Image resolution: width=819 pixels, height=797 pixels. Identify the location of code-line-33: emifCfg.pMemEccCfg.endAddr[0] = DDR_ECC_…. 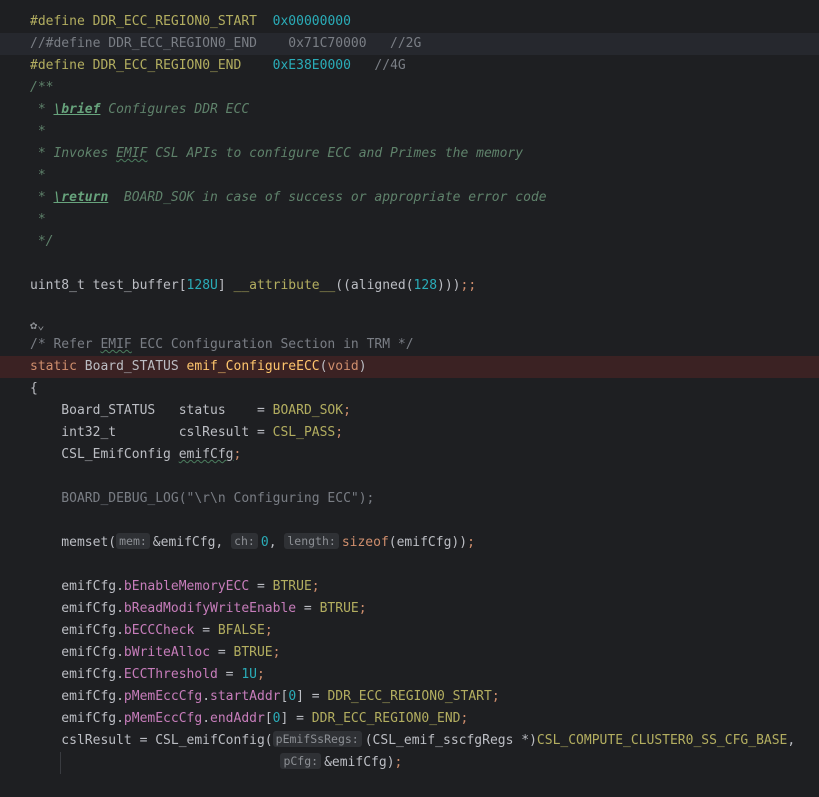
(424, 719).